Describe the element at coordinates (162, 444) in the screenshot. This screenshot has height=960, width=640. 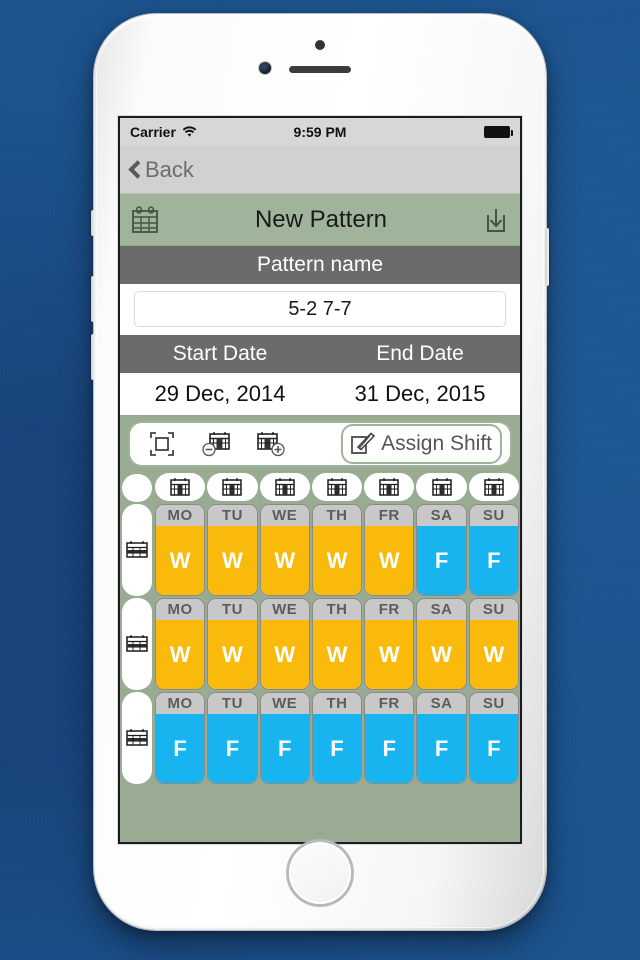
I see `select-frame-icon` at that location.